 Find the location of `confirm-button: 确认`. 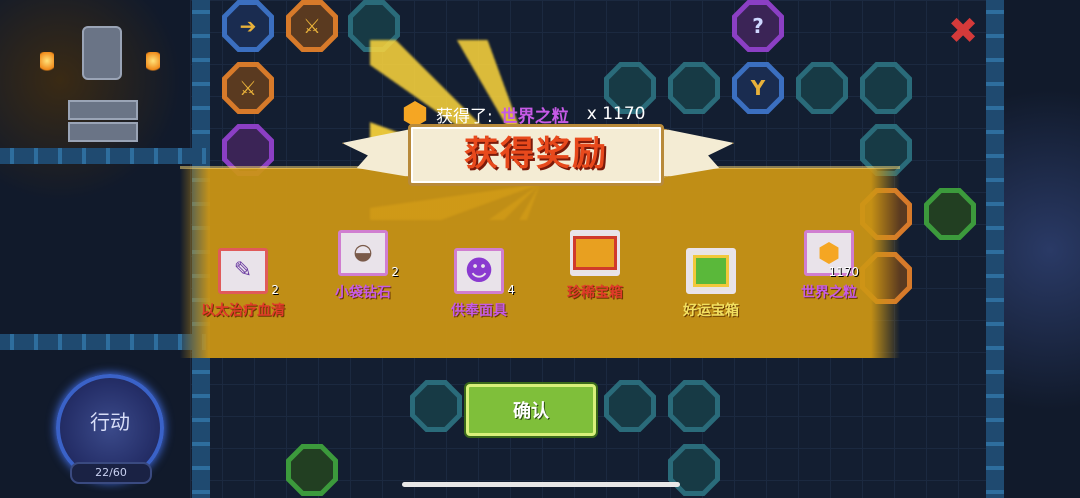

confirm-button: 确认 is located at coordinates (531, 410).